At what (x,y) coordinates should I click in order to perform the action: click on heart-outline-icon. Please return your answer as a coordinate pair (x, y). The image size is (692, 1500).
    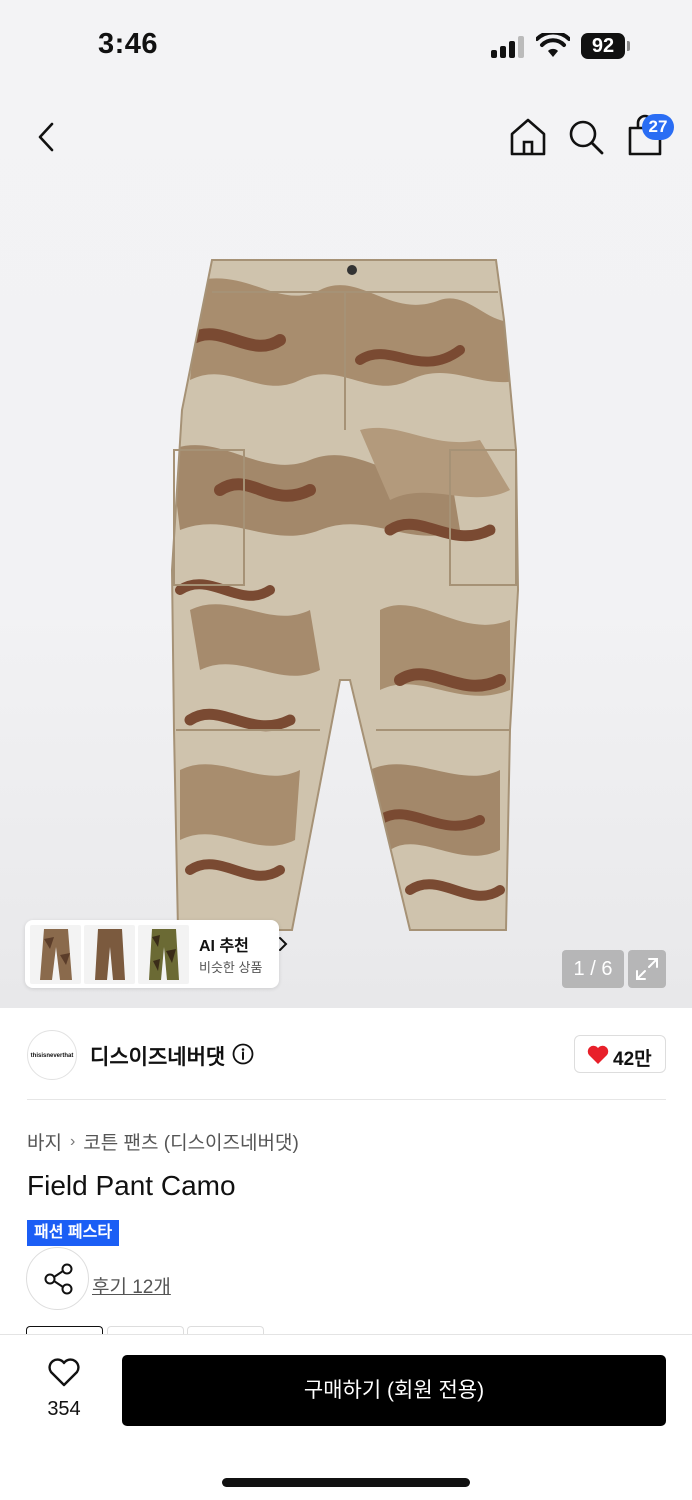
    Looking at the image, I should click on (64, 1372).